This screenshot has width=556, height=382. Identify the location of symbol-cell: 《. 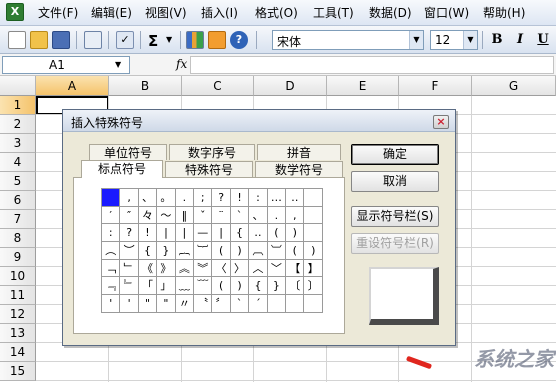
(147, 268).